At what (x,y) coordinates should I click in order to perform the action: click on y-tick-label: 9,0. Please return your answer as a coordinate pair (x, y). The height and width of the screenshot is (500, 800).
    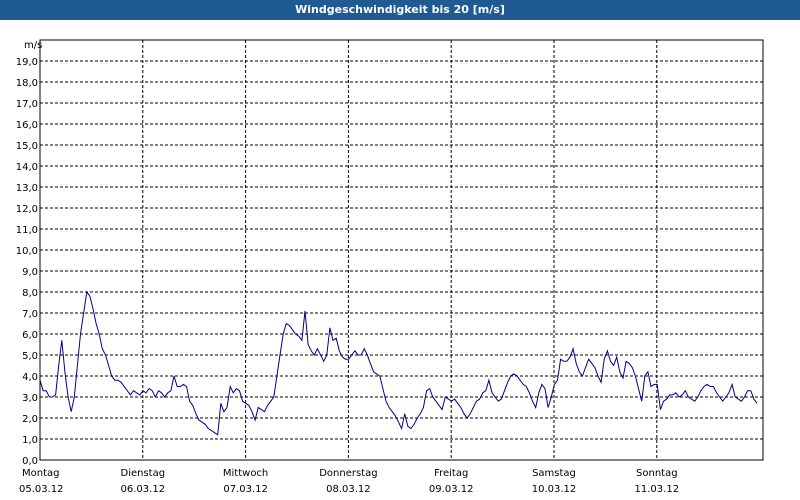
    Looking at the image, I should click on (30, 272).